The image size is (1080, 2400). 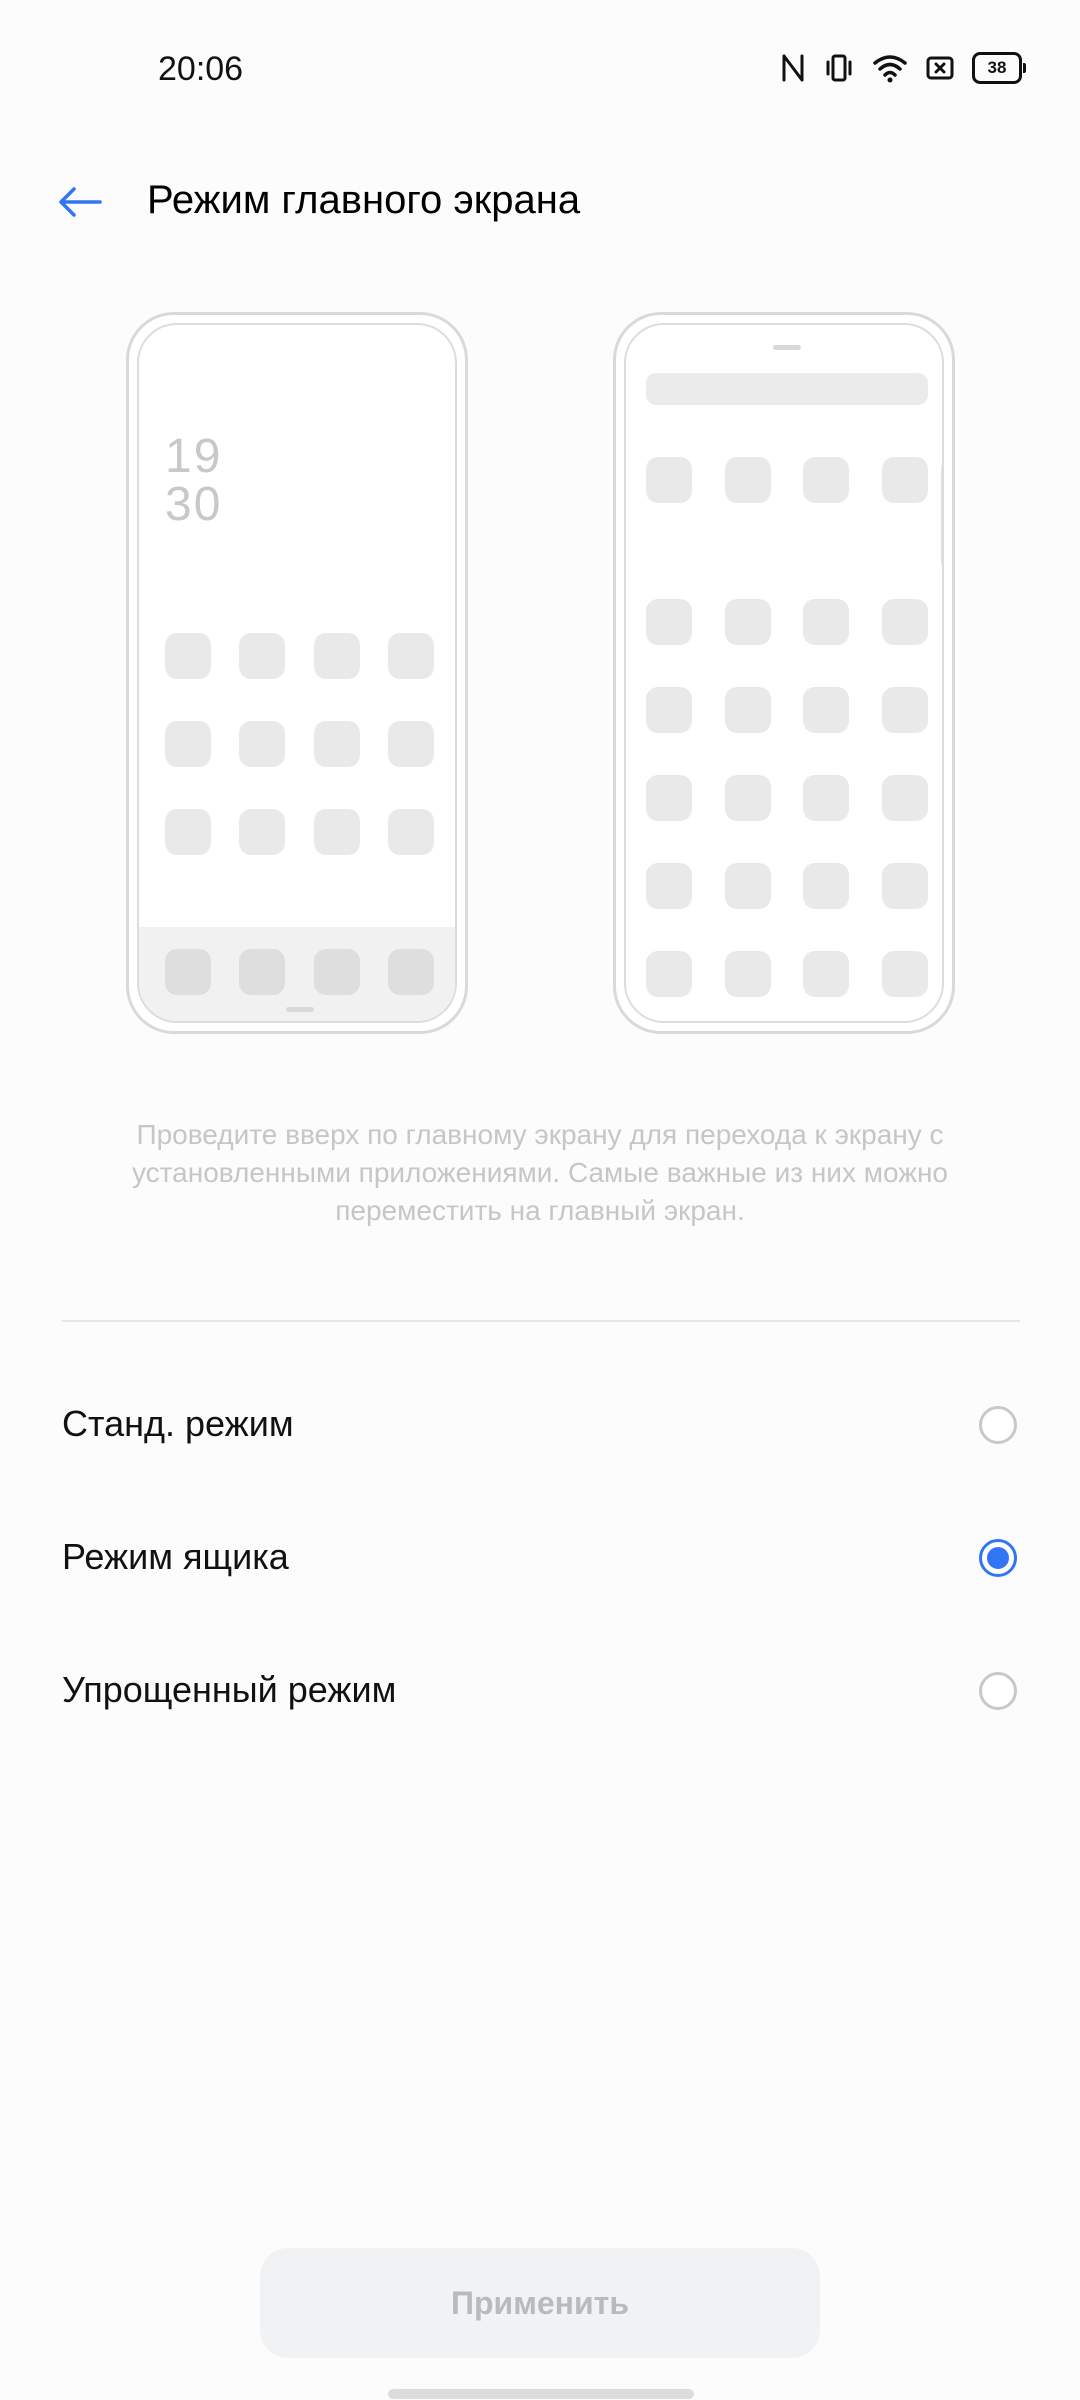 I want to click on arrow-left-icon, so click(x=80, y=204).